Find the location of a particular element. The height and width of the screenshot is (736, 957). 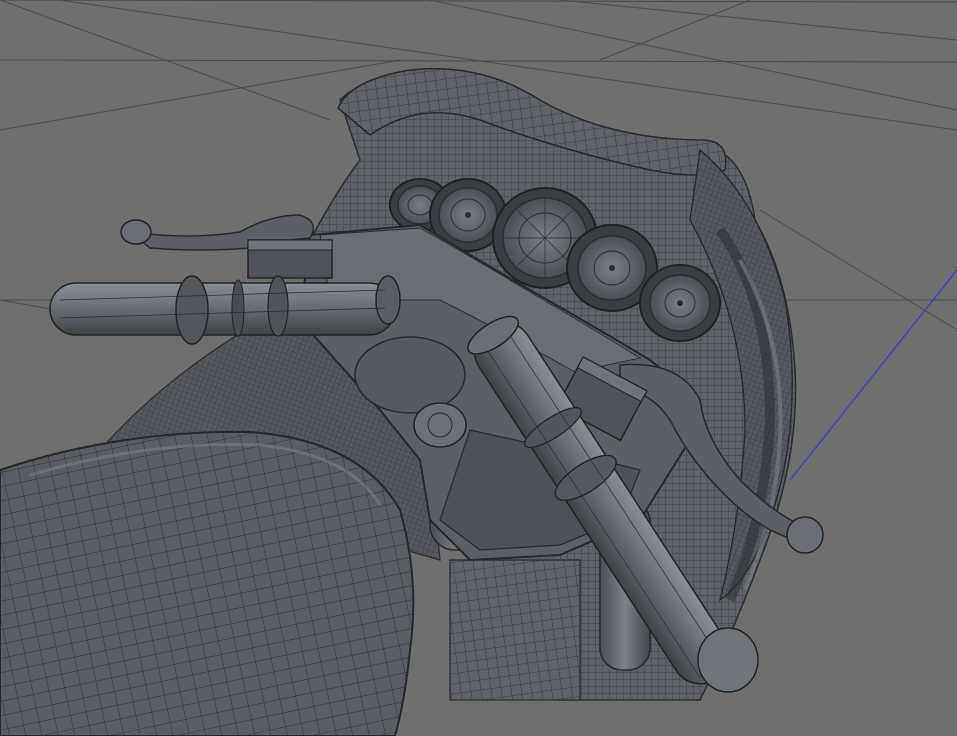

right-grip-end-cap is located at coordinates (728, 660).